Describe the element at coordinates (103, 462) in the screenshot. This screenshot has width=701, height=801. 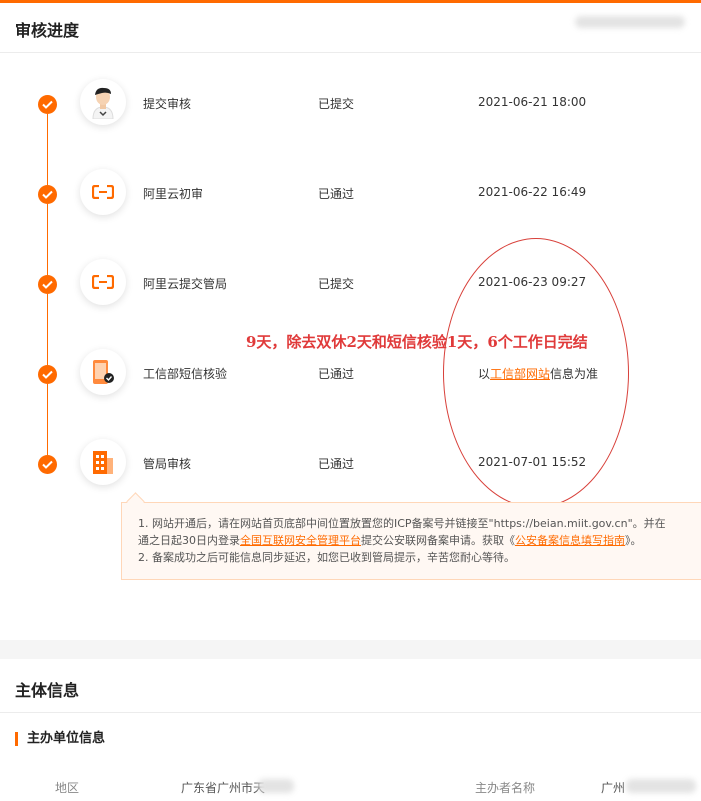
I see `building-icon` at that location.